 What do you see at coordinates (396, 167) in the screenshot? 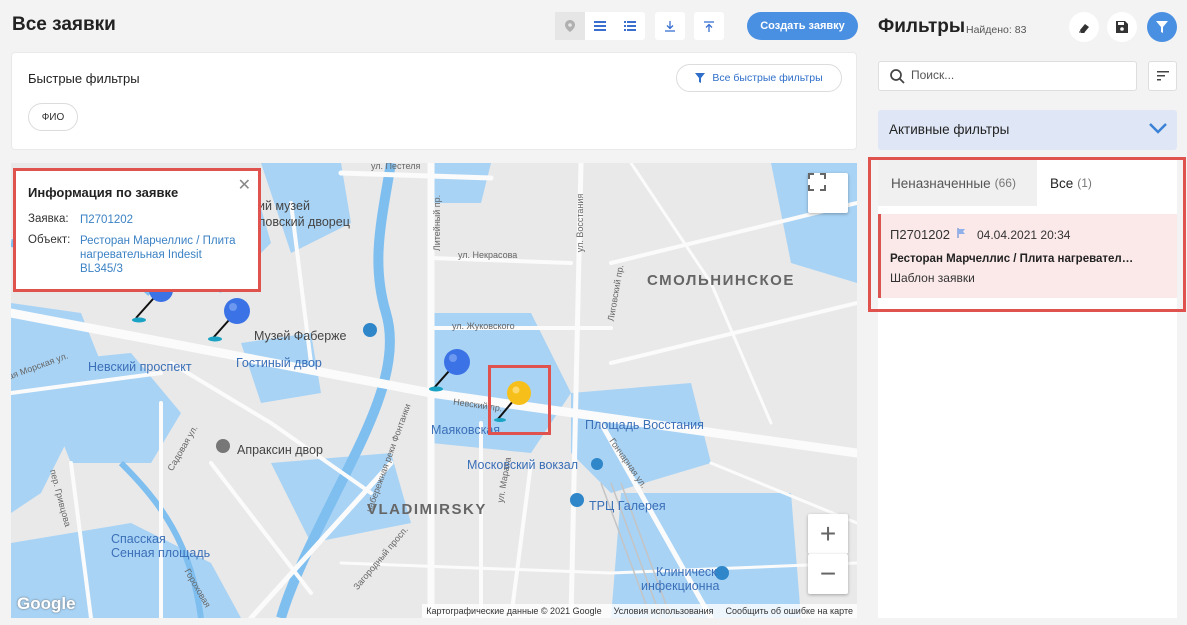
I see `map-street-pestelya: ул. Пестеля` at bounding box center [396, 167].